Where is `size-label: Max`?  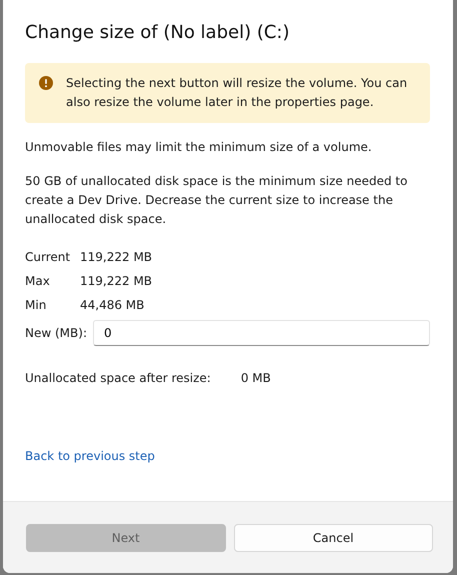 size-label: Max is located at coordinates (38, 281).